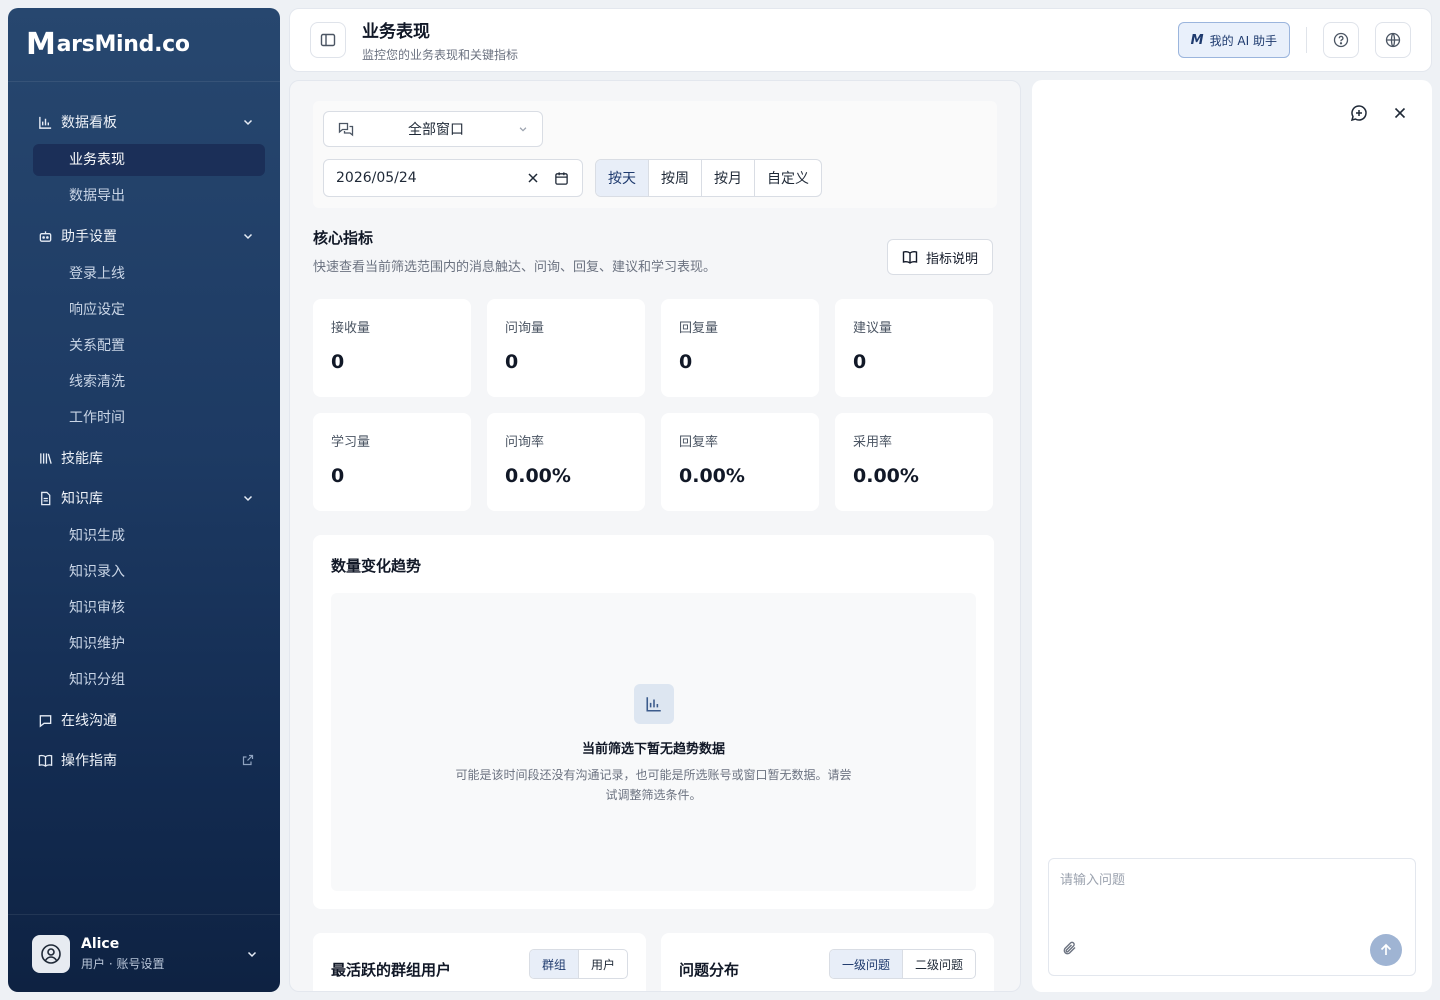 Image resolution: width=1440 pixels, height=1000 pixels. I want to click on nav-group-assistant-settings: 助手设置, so click(144, 236).